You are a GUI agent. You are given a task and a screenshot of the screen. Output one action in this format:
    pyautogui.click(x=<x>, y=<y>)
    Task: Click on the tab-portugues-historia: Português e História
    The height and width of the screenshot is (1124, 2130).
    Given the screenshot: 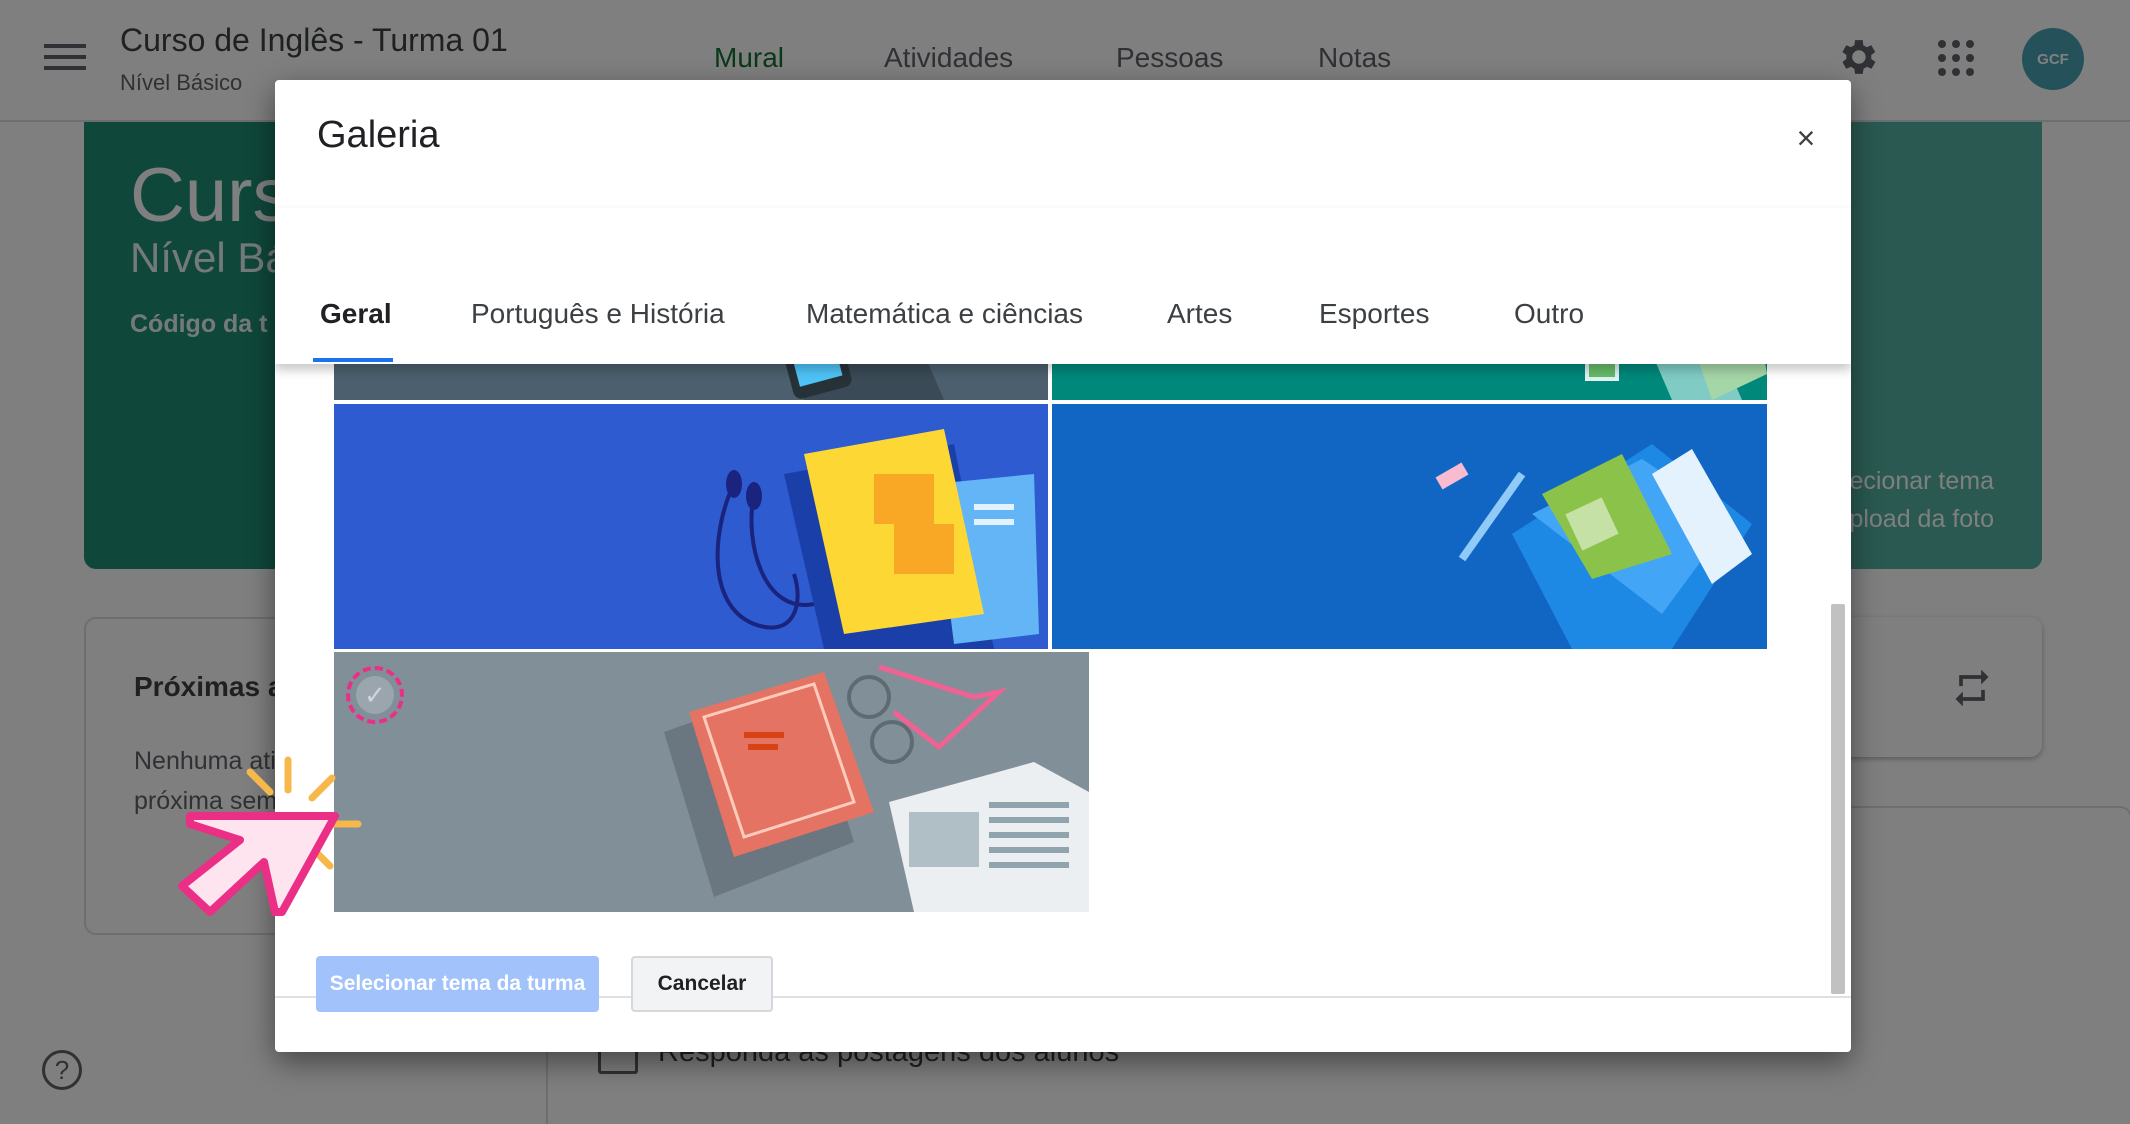 What is the action you would take?
    pyautogui.click(x=598, y=314)
    